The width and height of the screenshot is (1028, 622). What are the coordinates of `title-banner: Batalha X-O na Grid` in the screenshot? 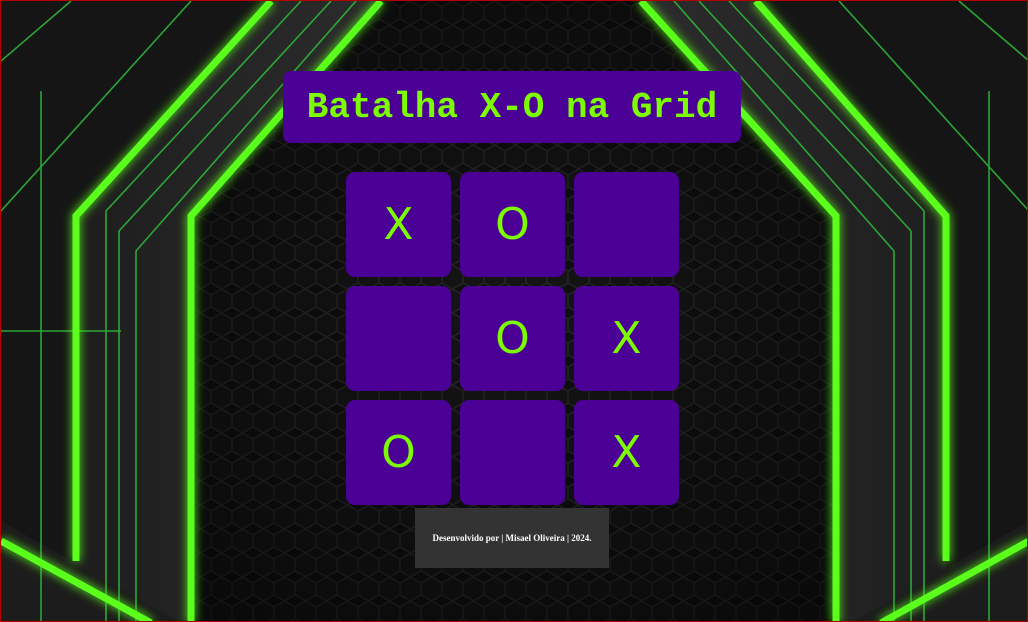 It's located at (512, 107).